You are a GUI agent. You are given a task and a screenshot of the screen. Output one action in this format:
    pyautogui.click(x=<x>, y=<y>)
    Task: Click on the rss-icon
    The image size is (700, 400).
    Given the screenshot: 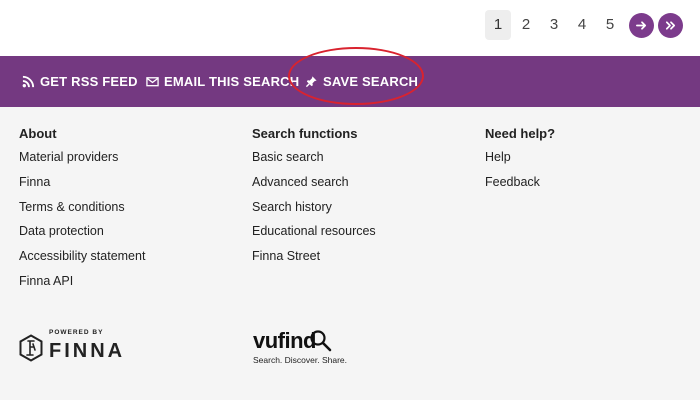 What is the action you would take?
    pyautogui.click(x=28, y=81)
    